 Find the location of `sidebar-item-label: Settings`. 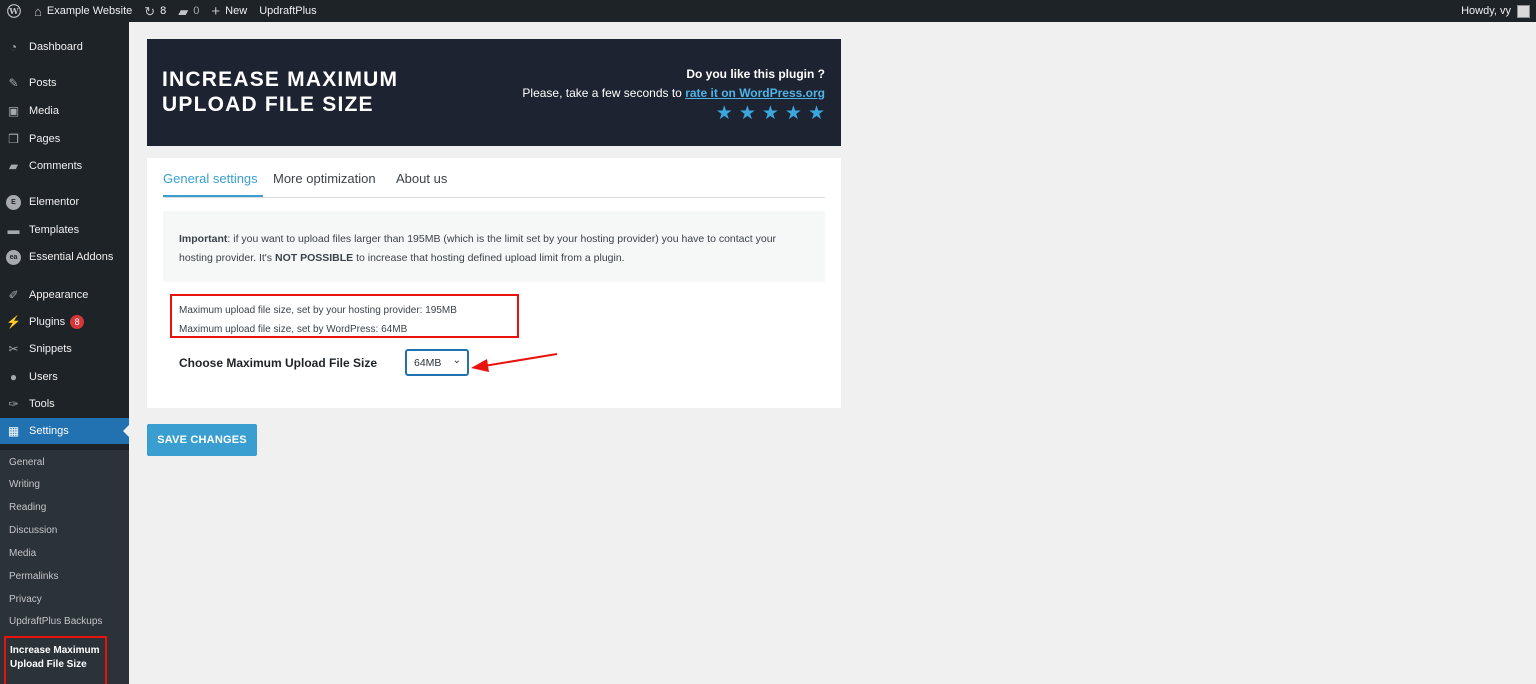

sidebar-item-label: Settings is located at coordinates (49, 431).